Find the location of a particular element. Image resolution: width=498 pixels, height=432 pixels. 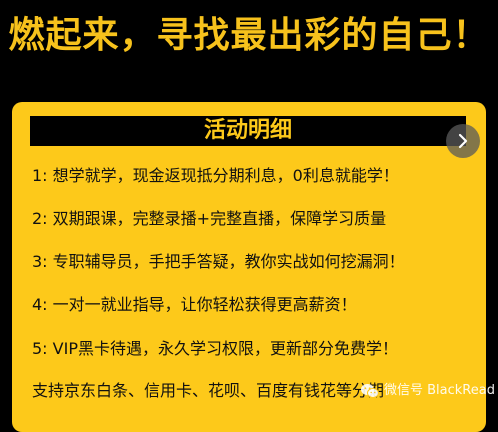

card-title-bar: 活动明细 is located at coordinates (248, 131).